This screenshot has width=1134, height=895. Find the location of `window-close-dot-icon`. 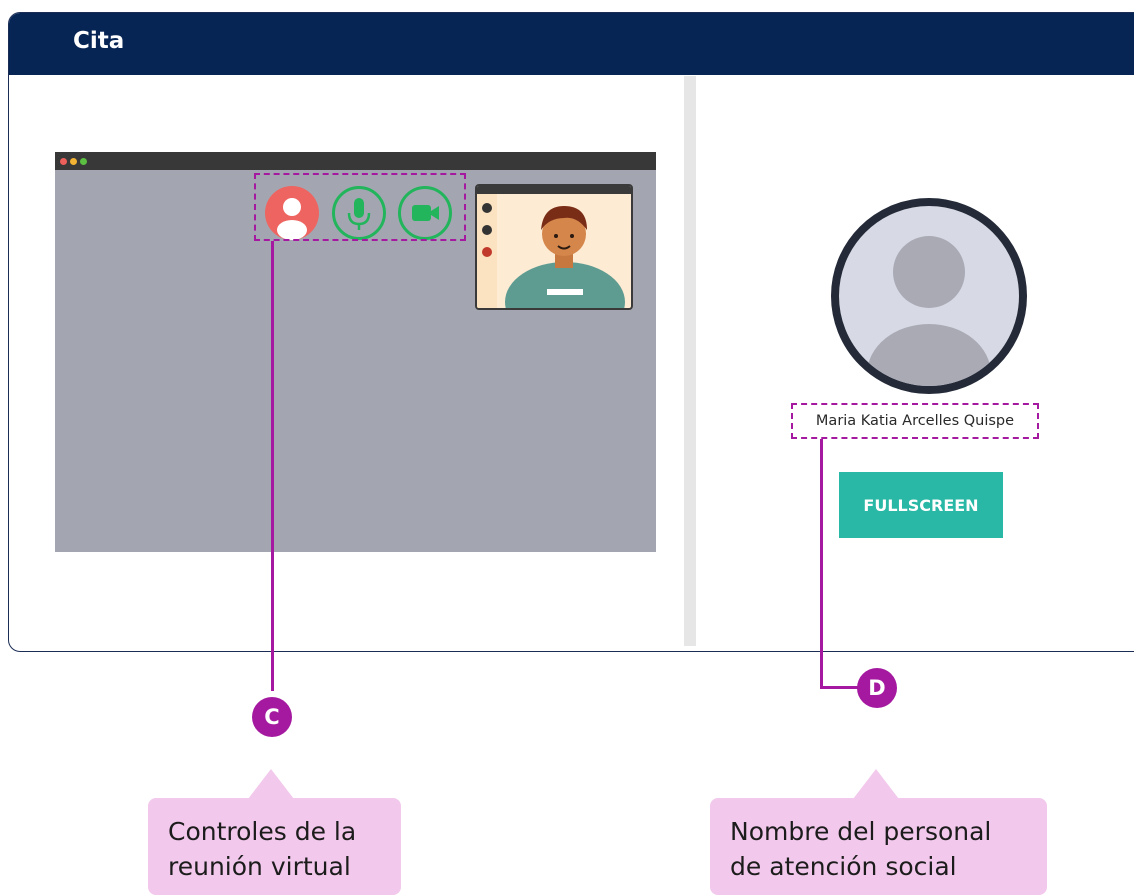

window-close-dot-icon is located at coordinates (63, 161).